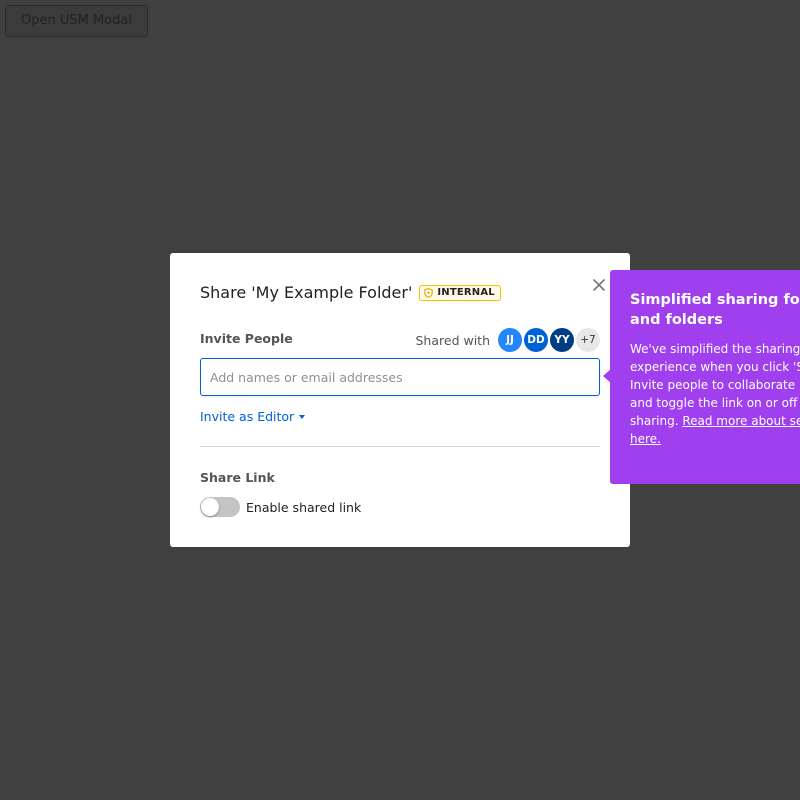  What do you see at coordinates (302, 416) in the screenshot?
I see `caret-down-icon` at bounding box center [302, 416].